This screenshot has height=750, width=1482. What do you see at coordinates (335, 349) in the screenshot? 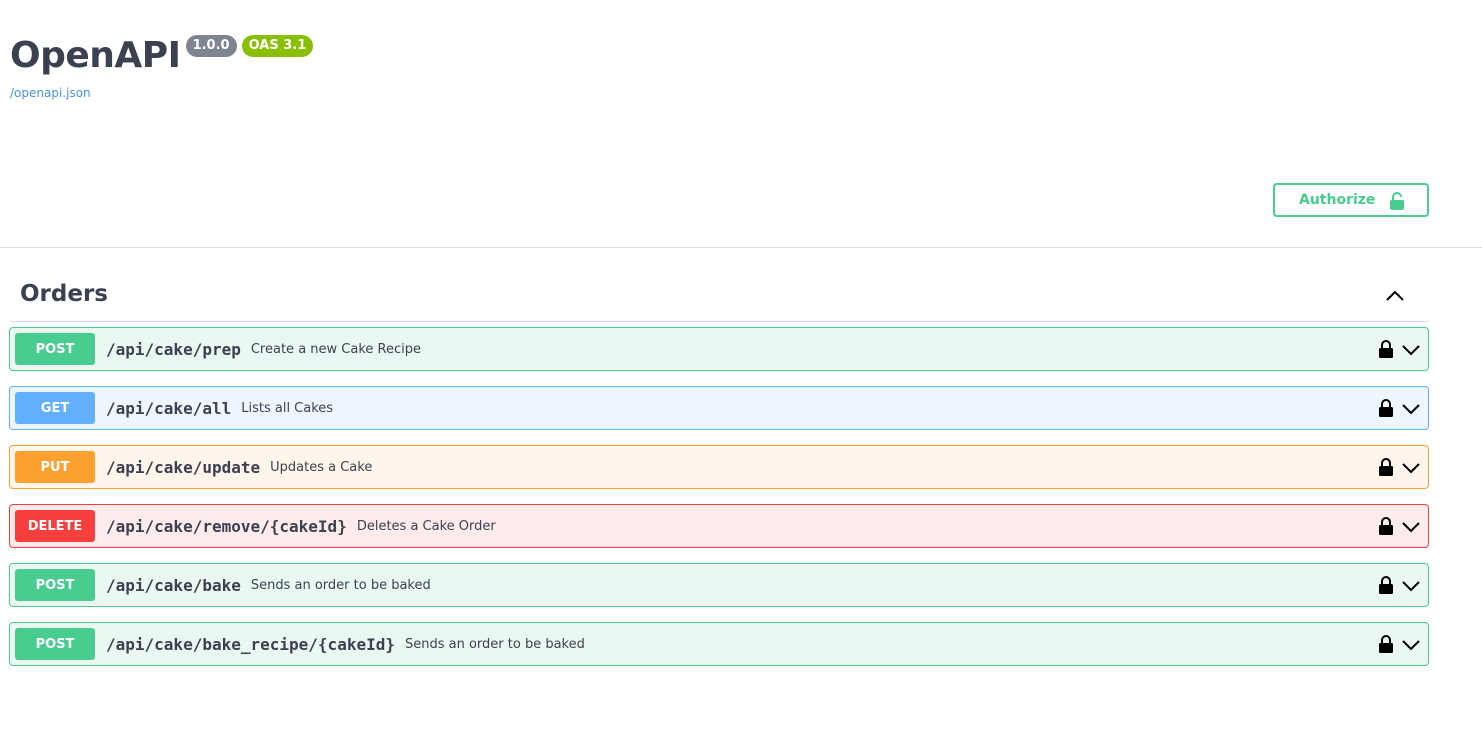
I see `operation-summary: Create a new Cake Recipe` at bounding box center [335, 349].